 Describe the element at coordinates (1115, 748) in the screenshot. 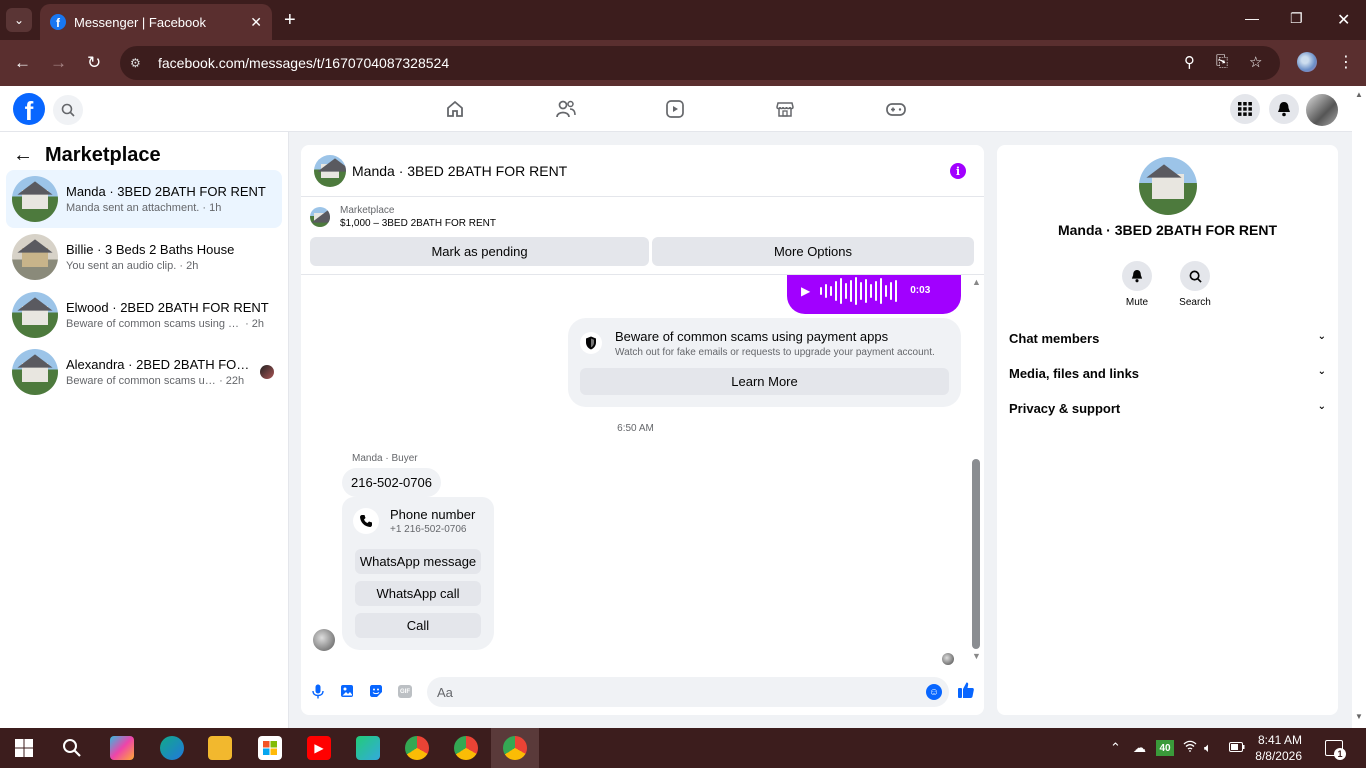

I see `tray-overflow-icon: ⌃` at that location.